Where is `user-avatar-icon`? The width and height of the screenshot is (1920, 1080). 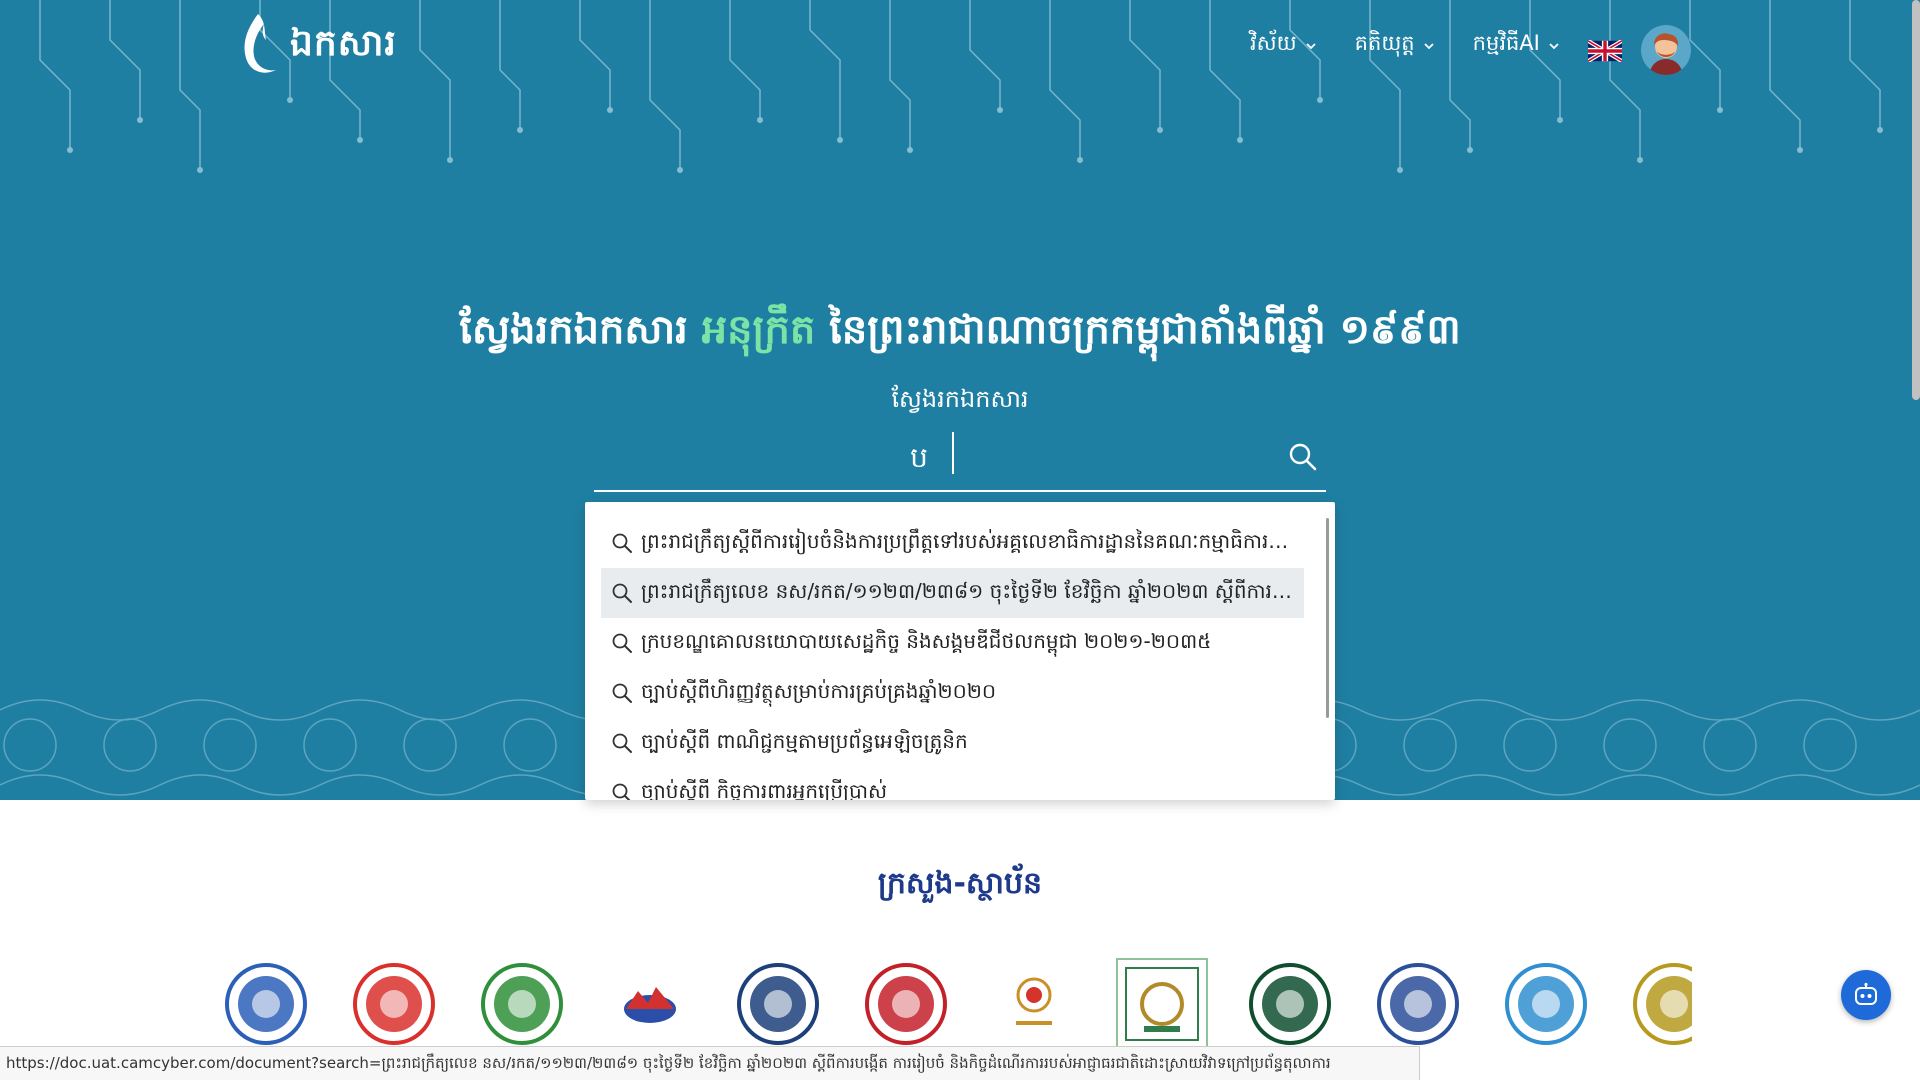 user-avatar-icon is located at coordinates (1666, 50).